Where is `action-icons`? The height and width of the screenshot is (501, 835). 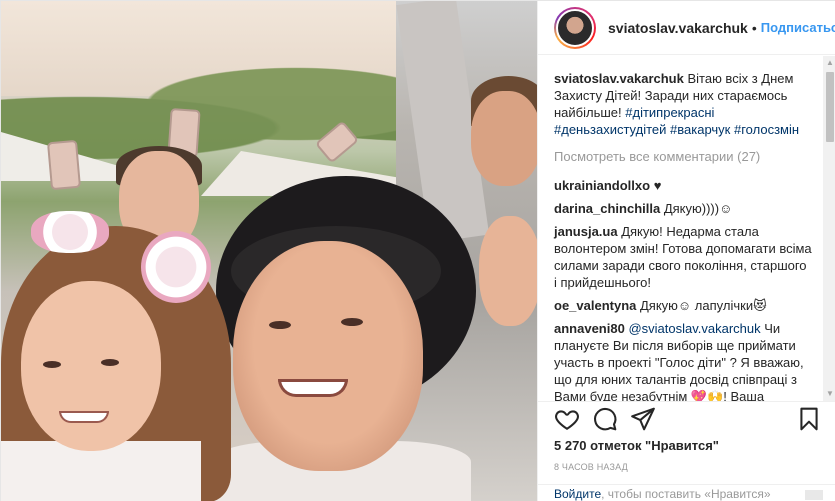
action-icons is located at coordinates (688, 421).